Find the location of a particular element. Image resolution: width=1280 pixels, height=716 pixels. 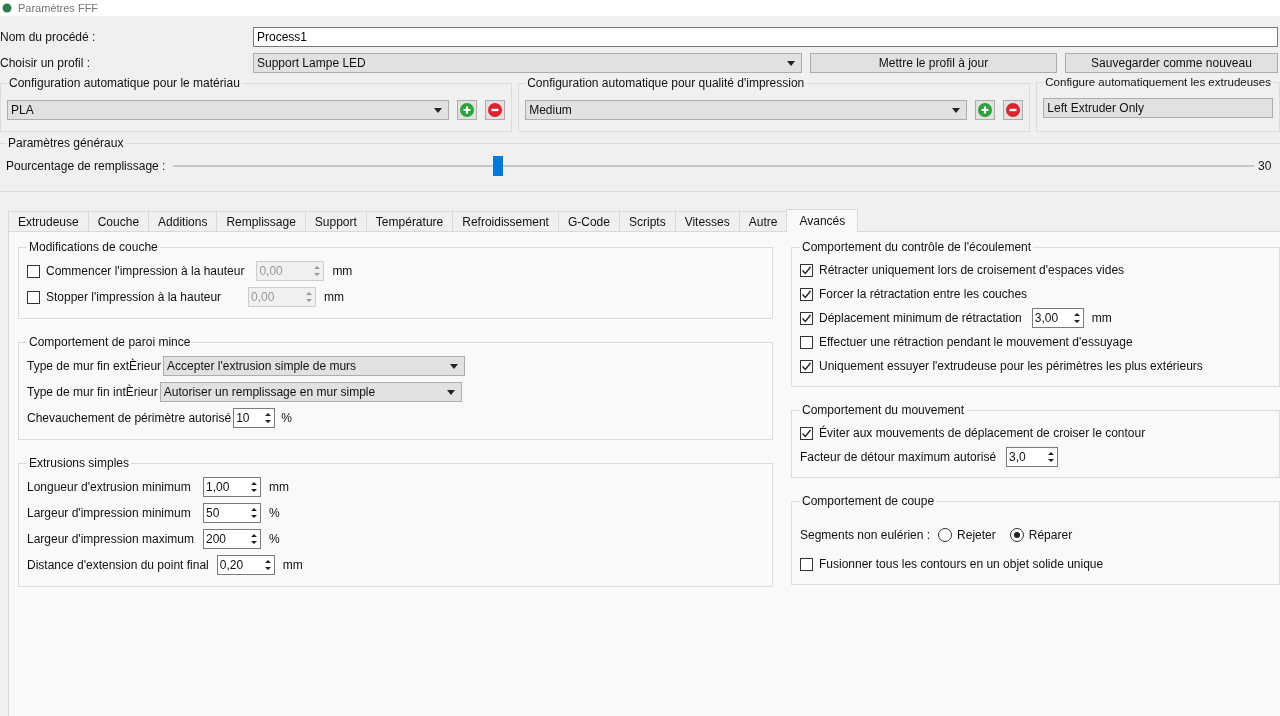

option-label: Distance d'extension du point final is located at coordinates (118, 565).